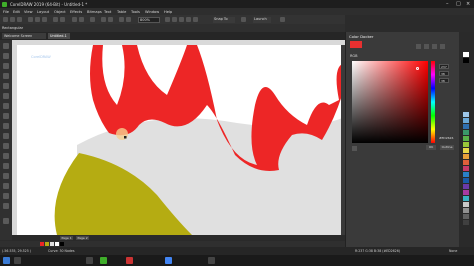  What do you see at coordinates (6, 96) in the screenshot?
I see `artistic-media-tool-icon` at bounding box center [6, 96].